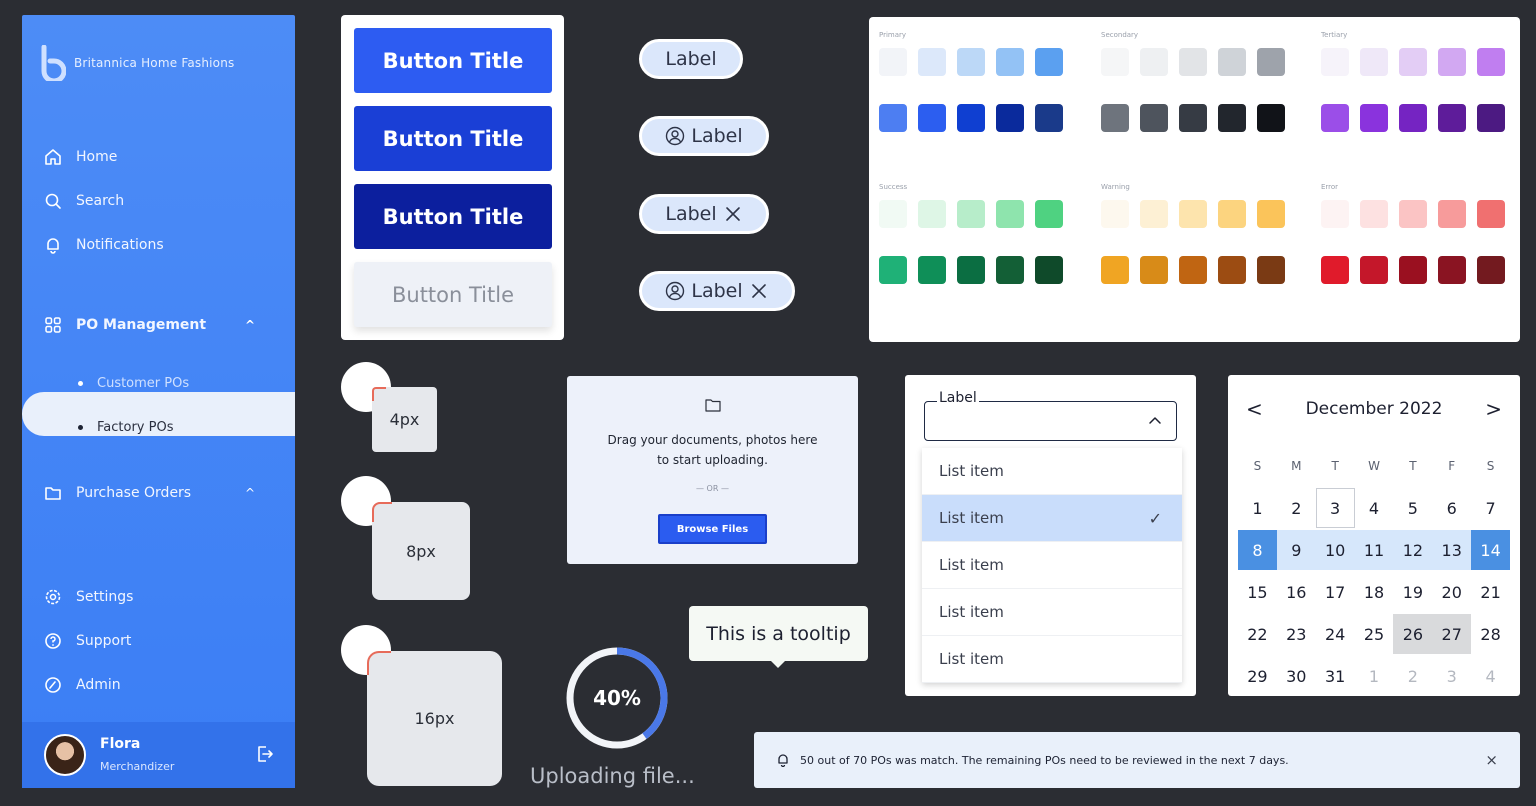 The width and height of the screenshot is (1536, 806). I want to click on calendar-day: 17, so click(1335, 592).